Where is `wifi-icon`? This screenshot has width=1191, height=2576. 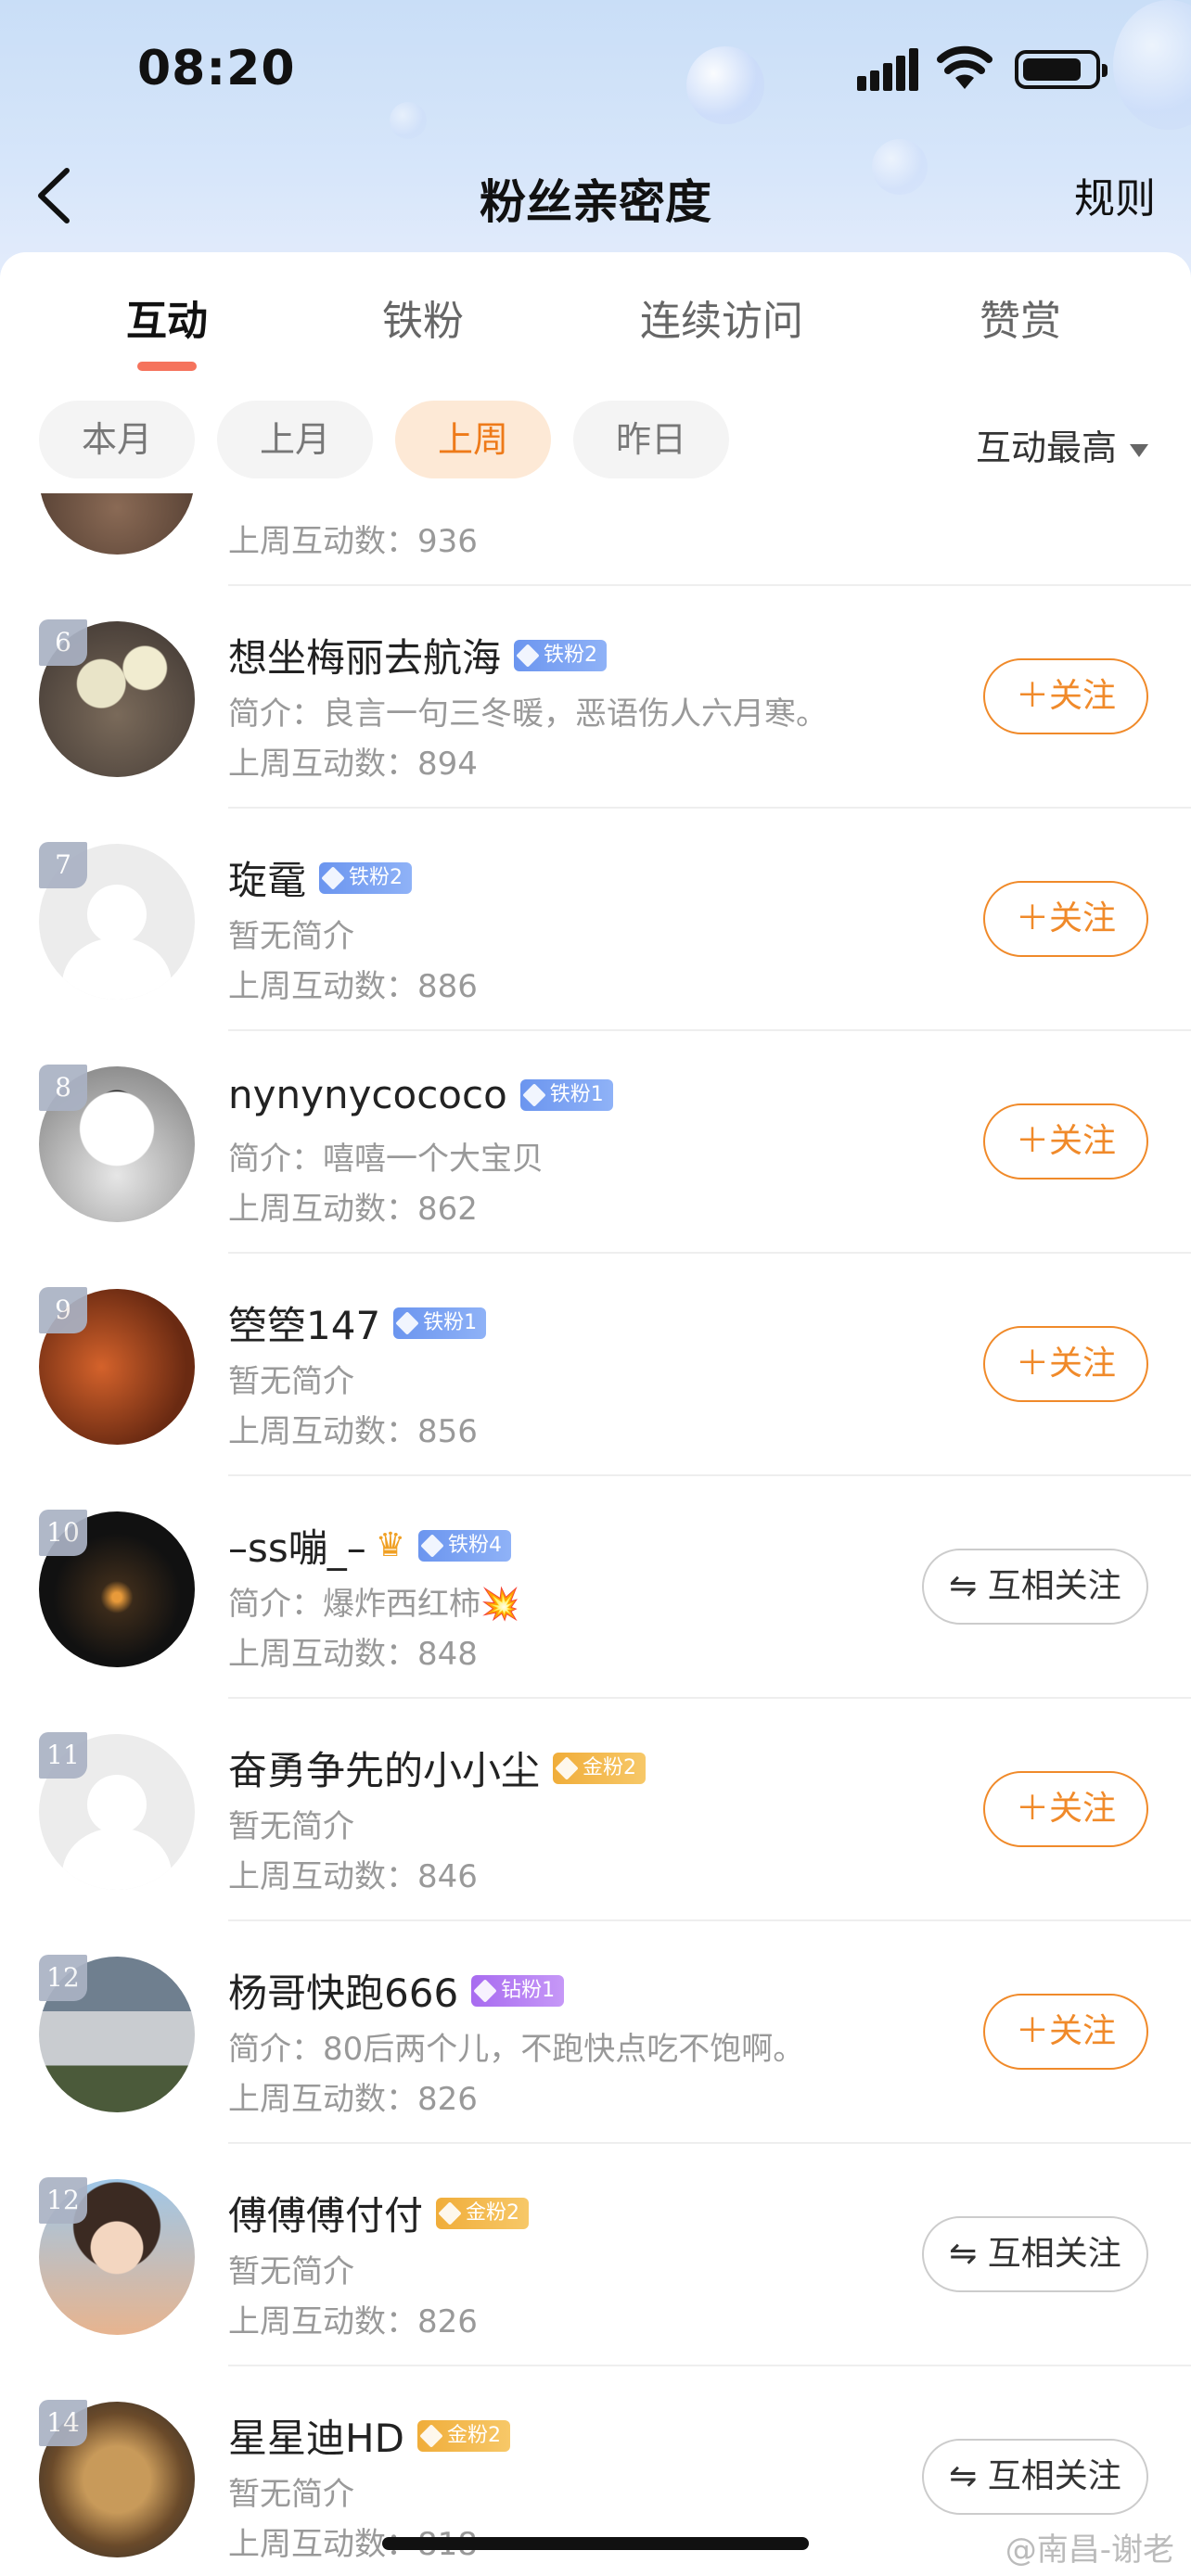 wifi-icon is located at coordinates (964, 67).